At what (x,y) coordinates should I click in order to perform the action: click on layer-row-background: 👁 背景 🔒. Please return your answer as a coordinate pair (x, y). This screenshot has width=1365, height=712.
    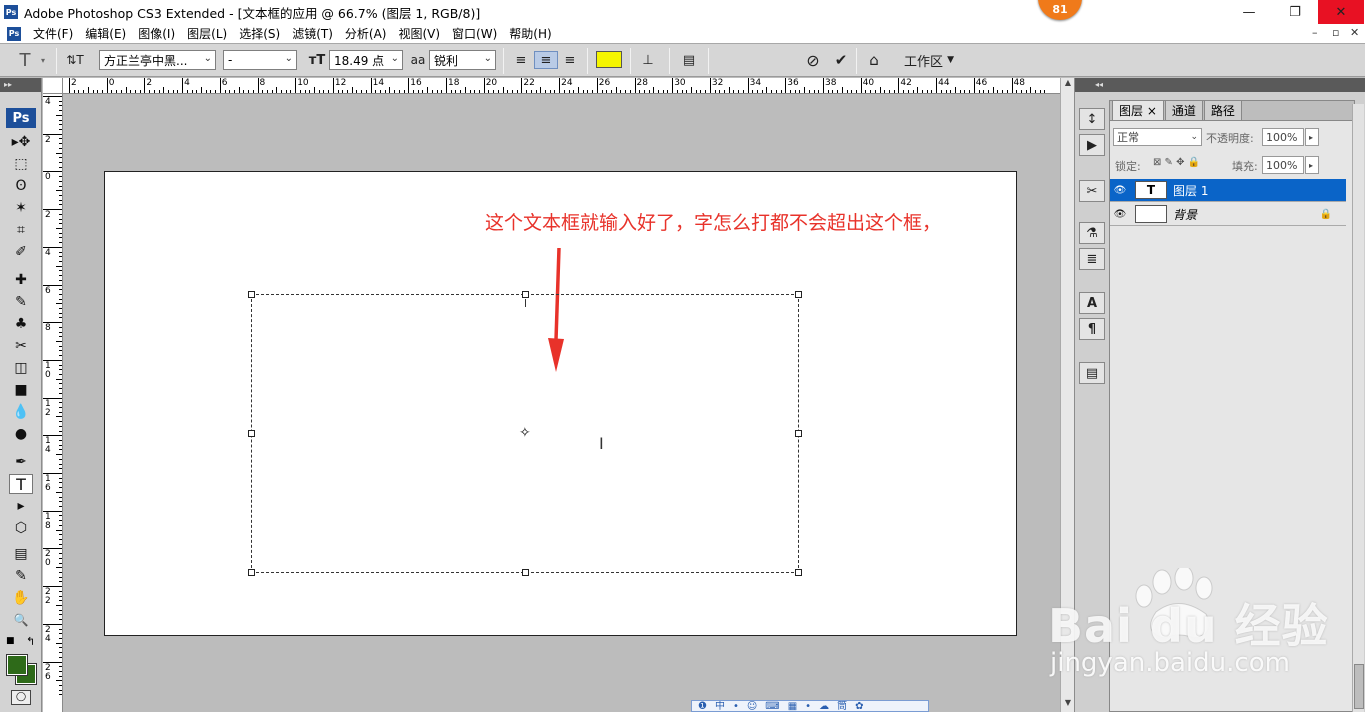
    Looking at the image, I should click on (1228, 214).